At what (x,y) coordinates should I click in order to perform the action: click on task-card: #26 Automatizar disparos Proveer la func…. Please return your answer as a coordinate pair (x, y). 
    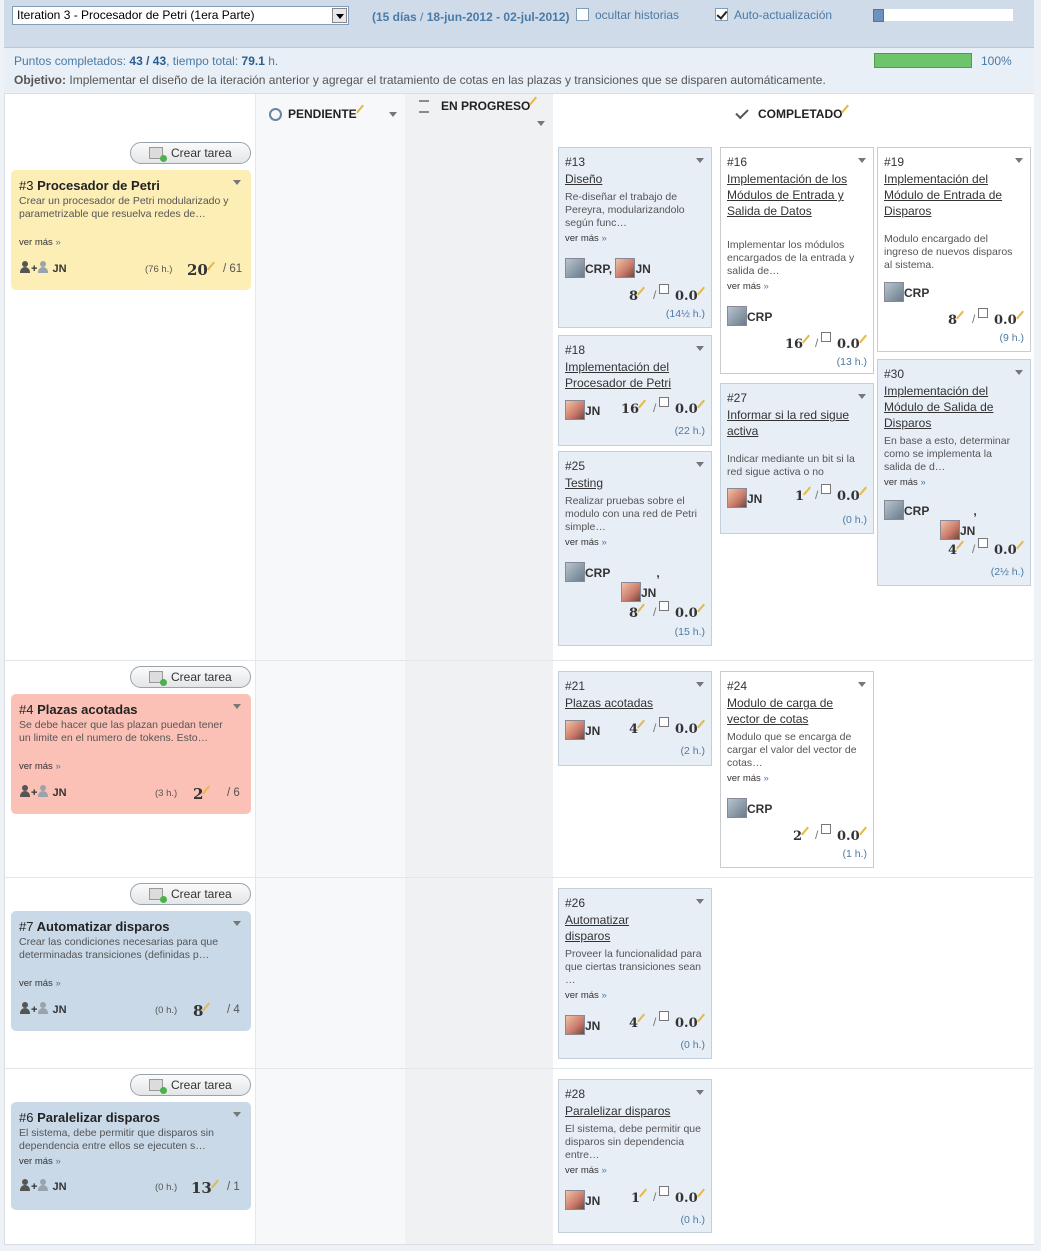
    Looking at the image, I should click on (635, 973).